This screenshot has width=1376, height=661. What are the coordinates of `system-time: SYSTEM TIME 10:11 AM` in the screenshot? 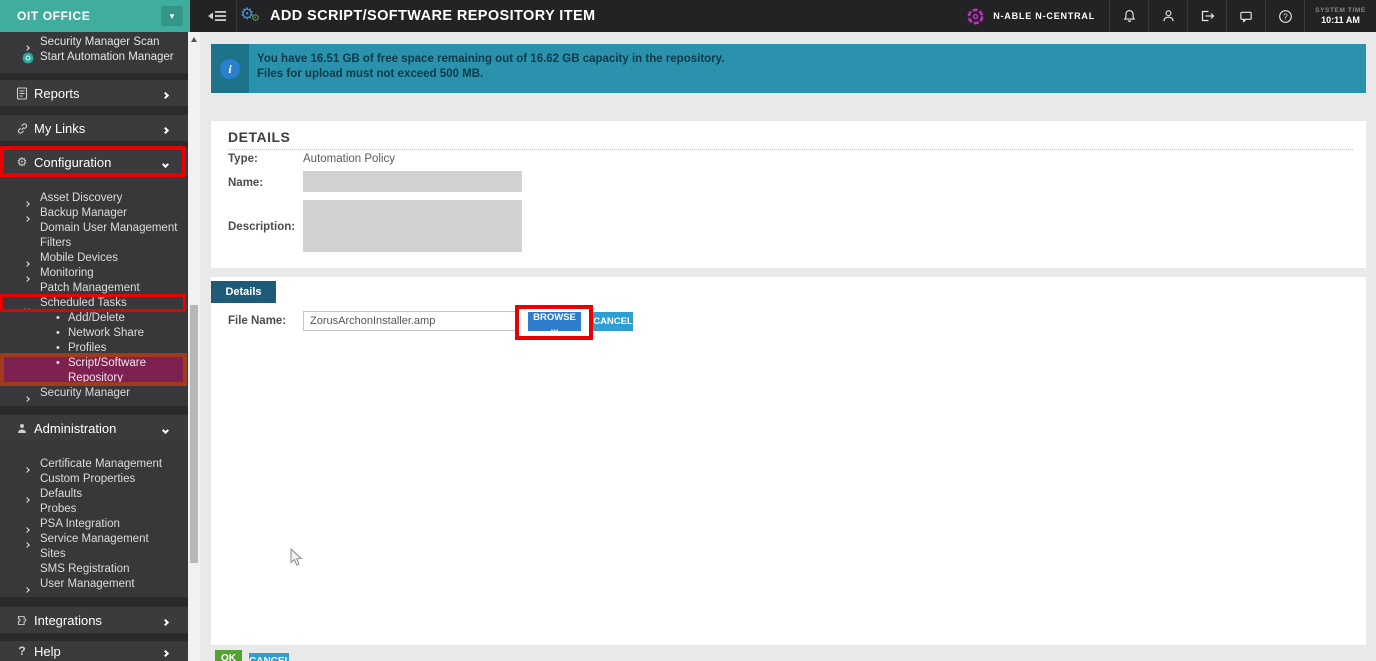 It's located at (1340, 16).